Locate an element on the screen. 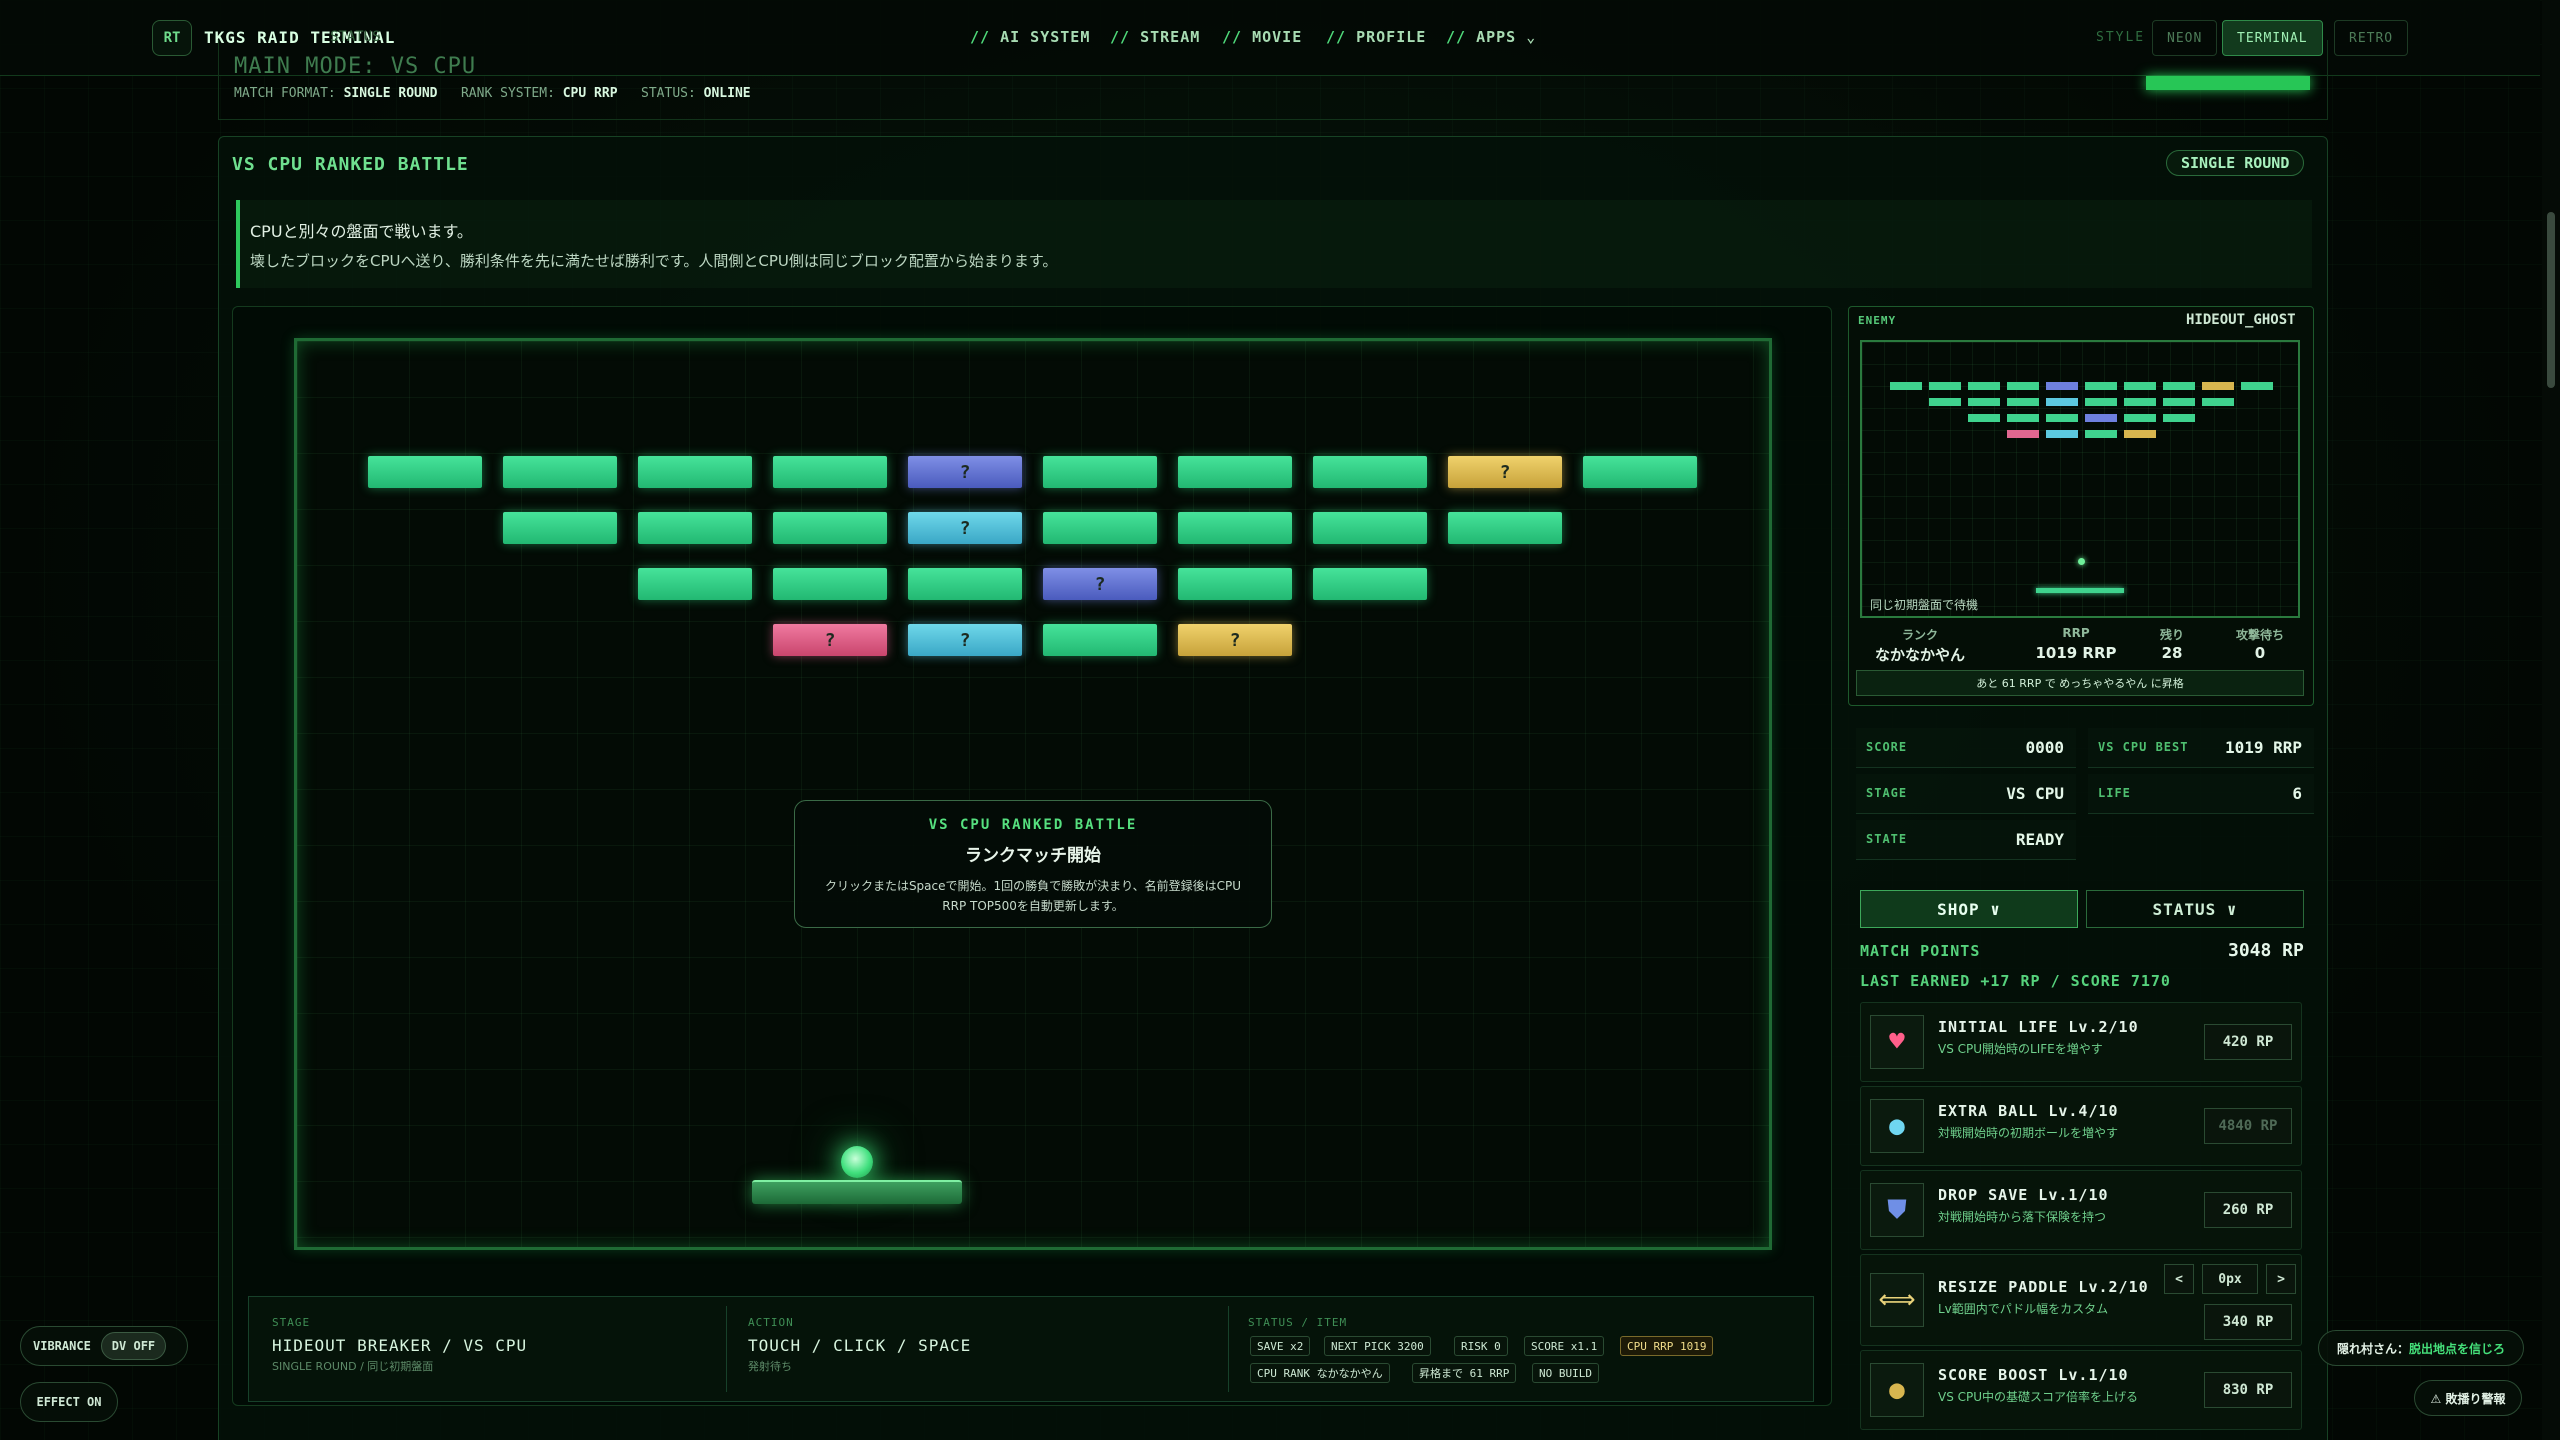 This screenshot has width=2560, height=1440. info-stage-value: HIDEOUT BREAKER / VS CPU is located at coordinates (400, 1345).